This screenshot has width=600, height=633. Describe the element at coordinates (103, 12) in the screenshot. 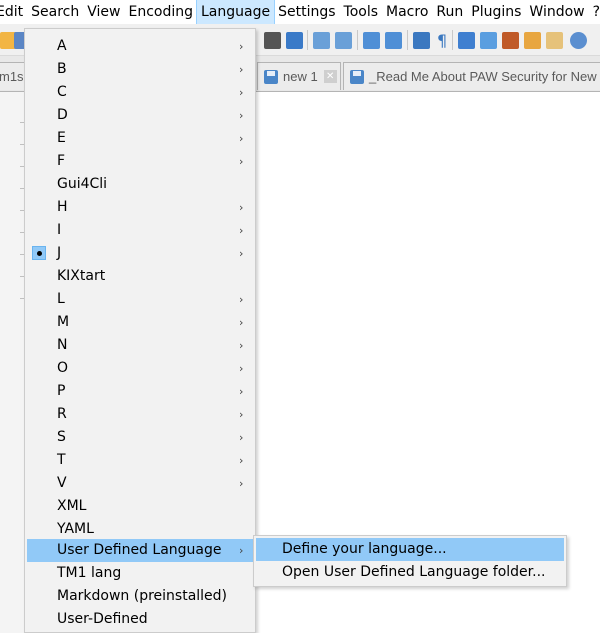

I see `menu-view: View` at that location.